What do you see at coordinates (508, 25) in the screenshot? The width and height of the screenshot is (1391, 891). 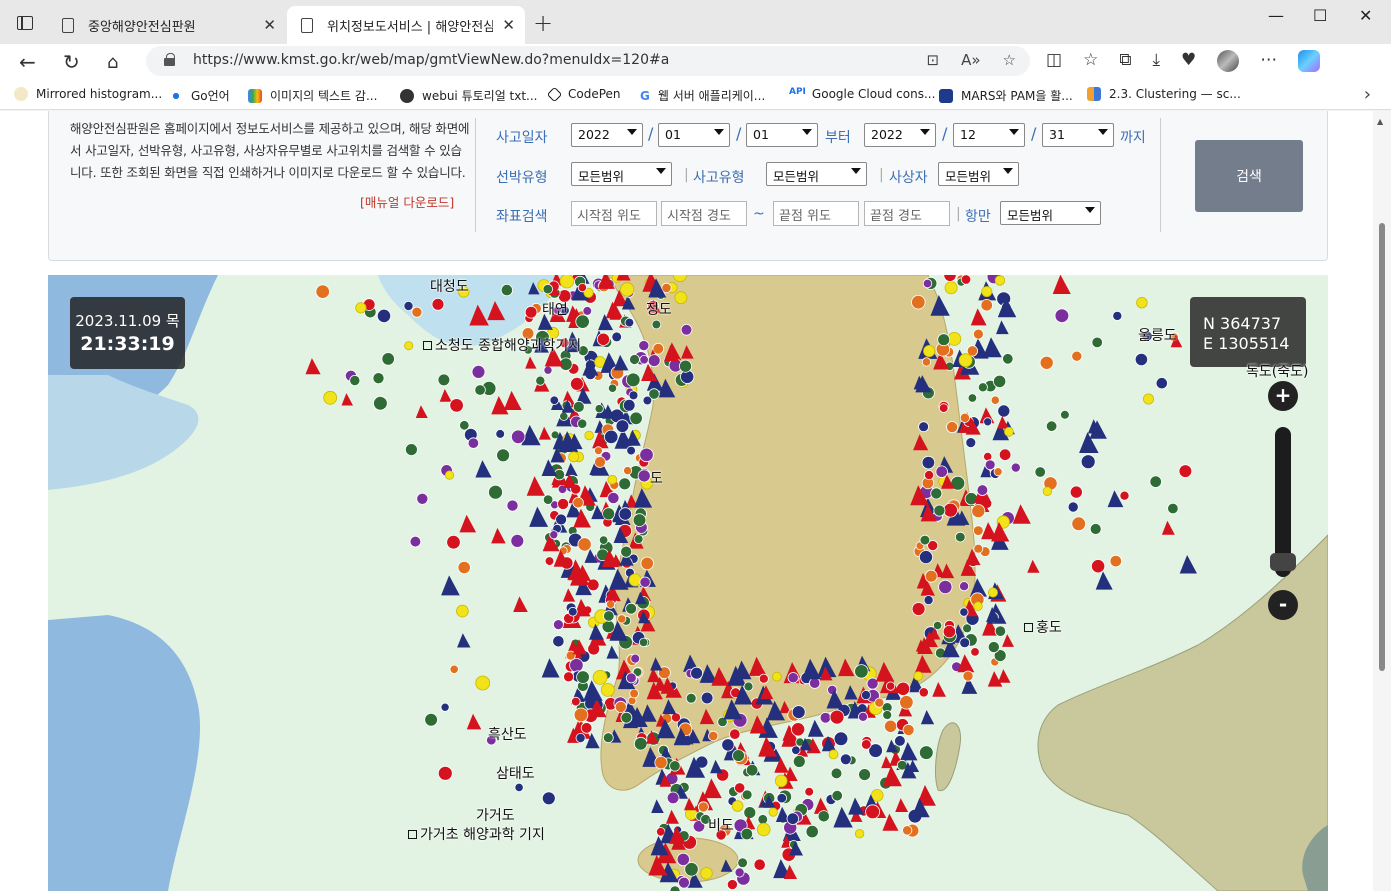 I see `close-icon: ✕` at bounding box center [508, 25].